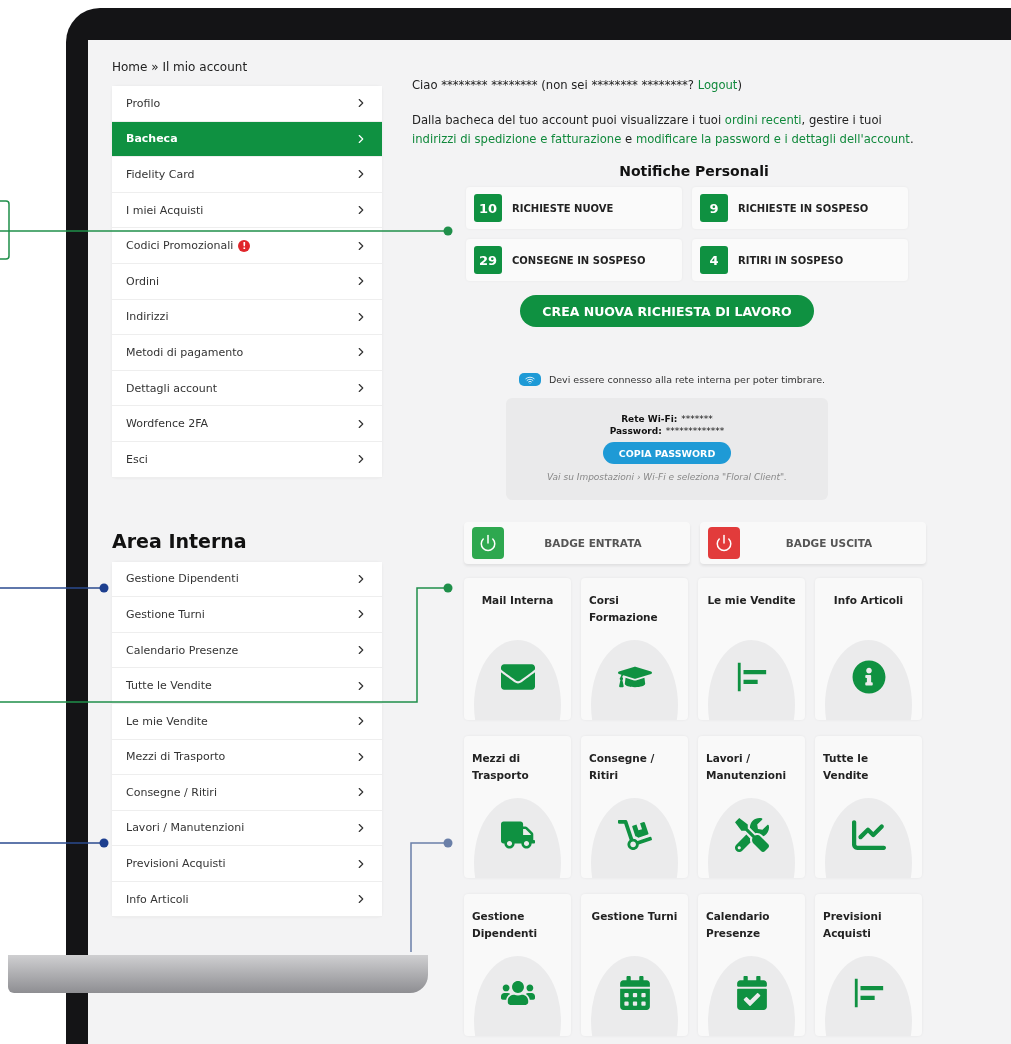  Describe the element at coordinates (180, 540) in the screenshot. I see `section-title: Area Interna` at that location.